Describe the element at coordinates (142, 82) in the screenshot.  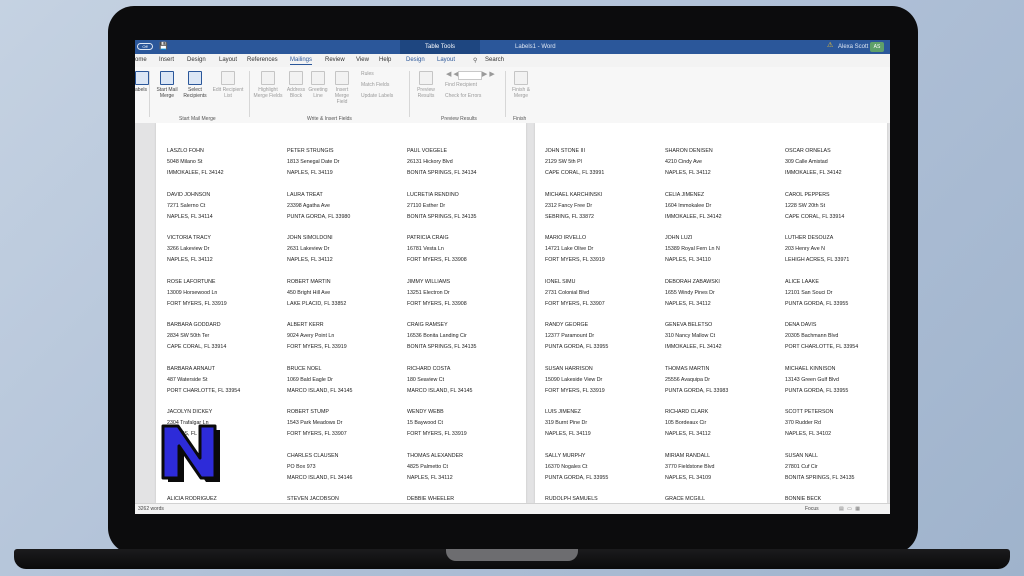
I see `labels-button: abels` at that location.